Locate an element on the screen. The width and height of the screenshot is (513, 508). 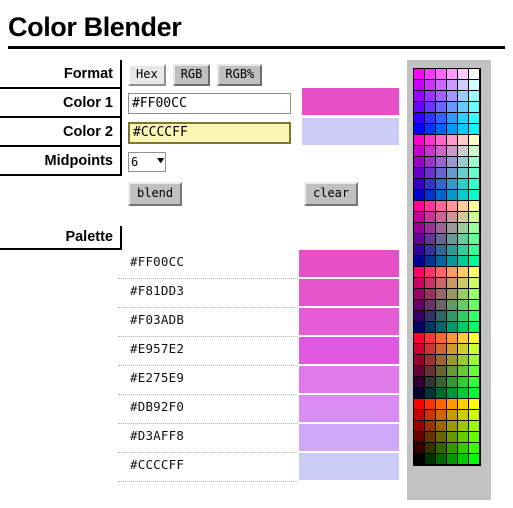
color2-input is located at coordinates (209, 132).